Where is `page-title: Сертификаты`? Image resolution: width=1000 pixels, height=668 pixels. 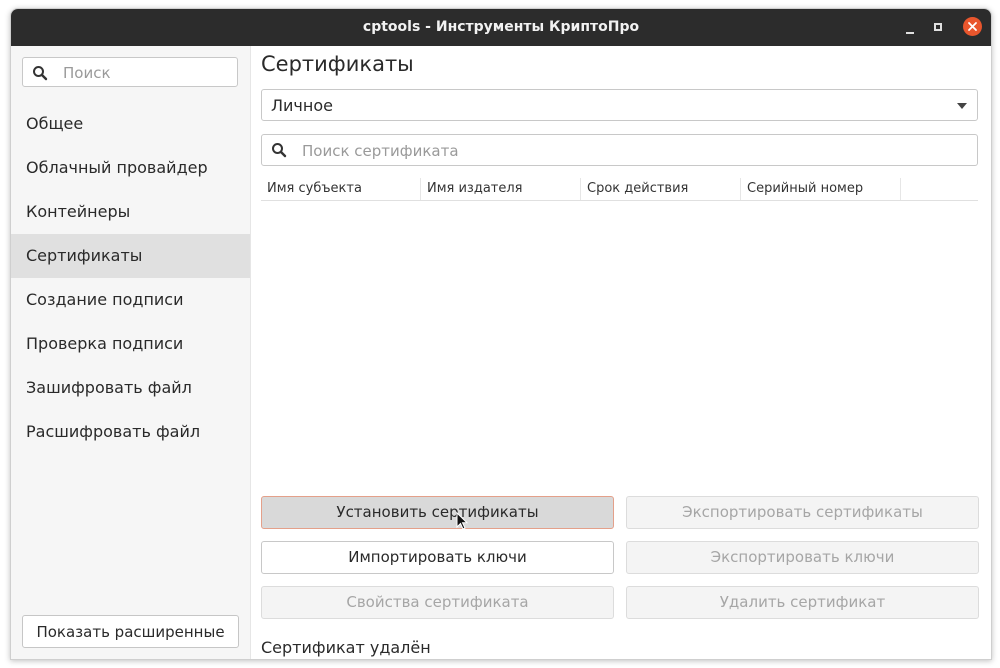 page-title: Сертификаты is located at coordinates (337, 64).